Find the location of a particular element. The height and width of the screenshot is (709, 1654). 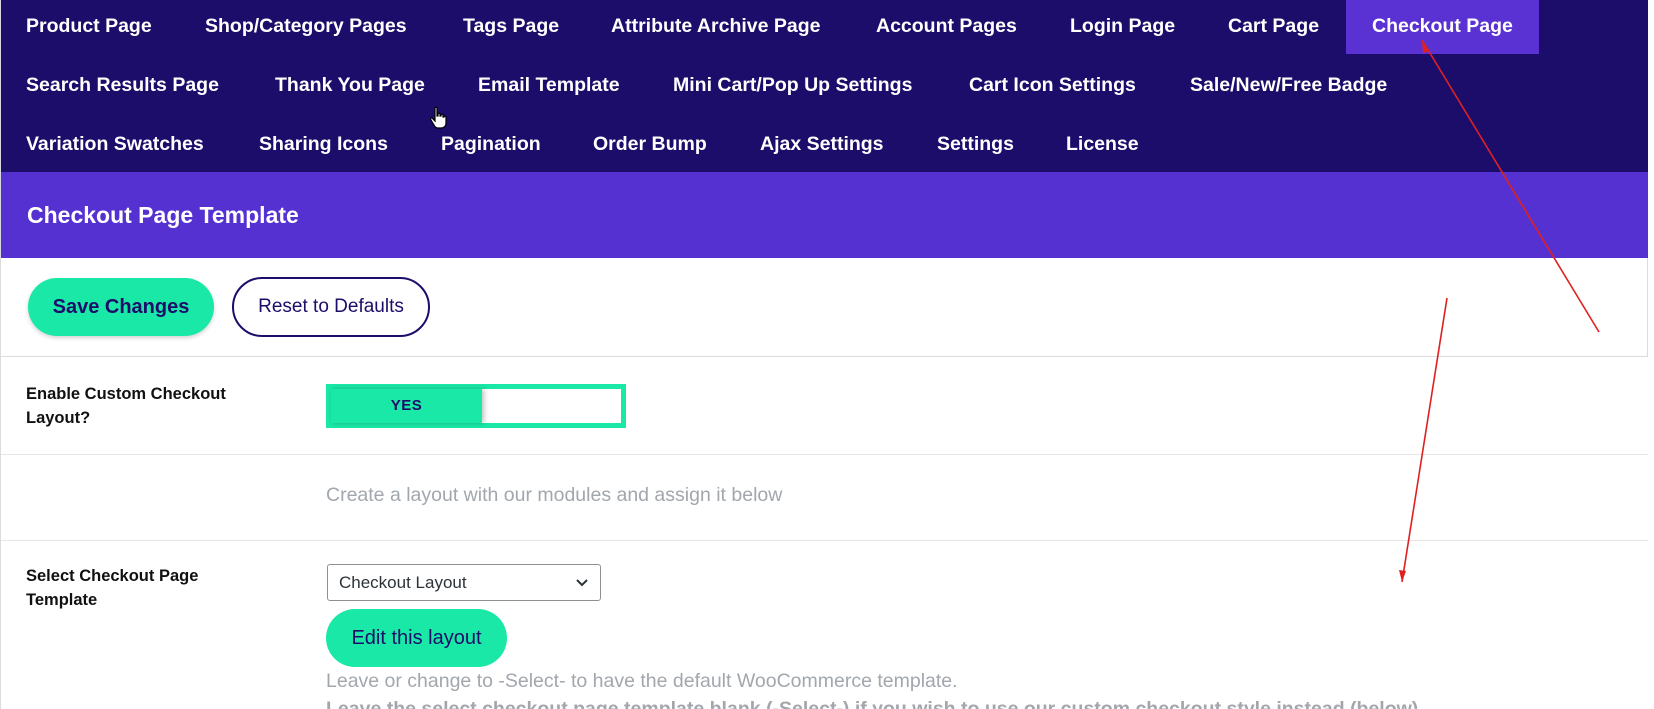

tab-checkout-page: Checkout Page is located at coordinates (1442, 27).